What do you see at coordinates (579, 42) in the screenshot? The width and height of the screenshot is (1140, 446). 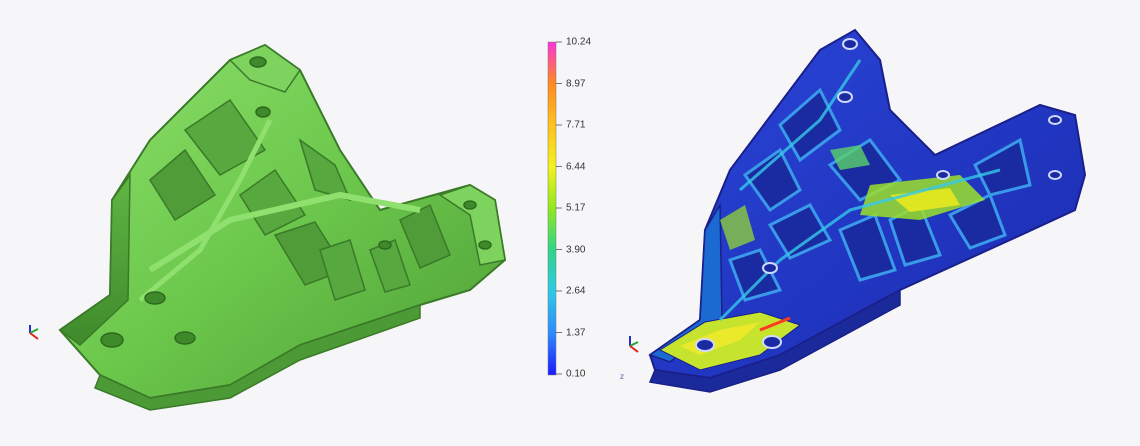 I see `legend-value-label: 10.24` at bounding box center [579, 42].